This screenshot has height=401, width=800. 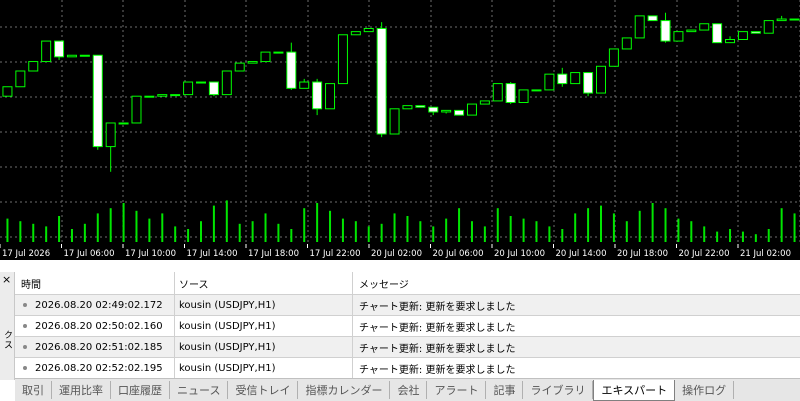 What do you see at coordinates (199, 390) in the screenshot?
I see `tab-news: ニュース` at bounding box center [199, 390].